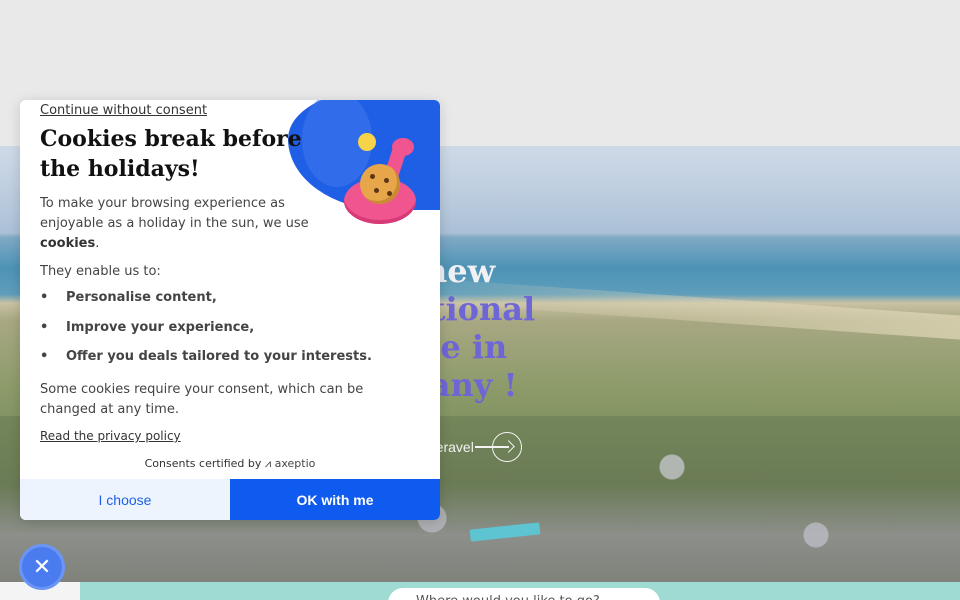 This screenshot has height=600, width=960. I want to click on list-item: • Improve your experience,, so click(206, 335).